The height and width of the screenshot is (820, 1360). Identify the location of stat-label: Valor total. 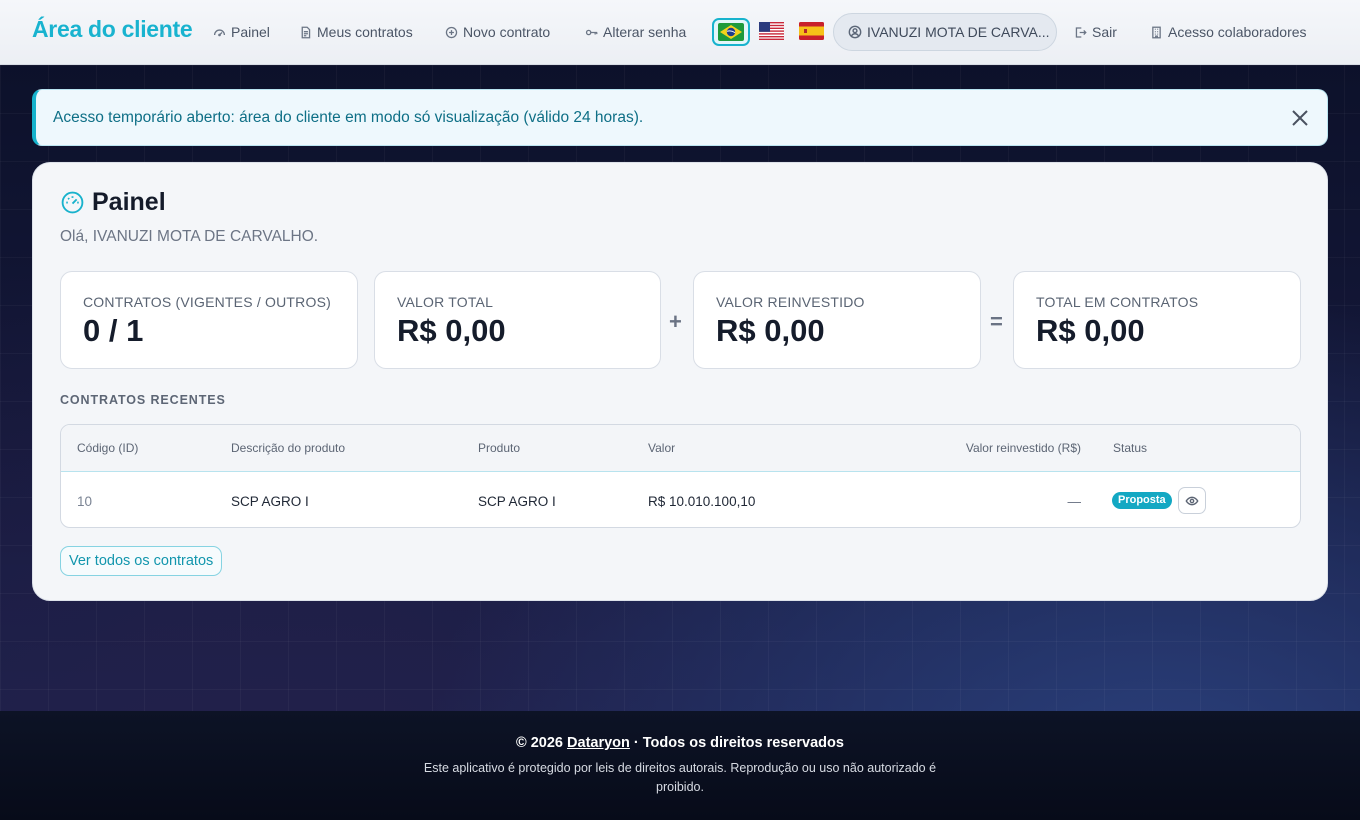
(445, 302).